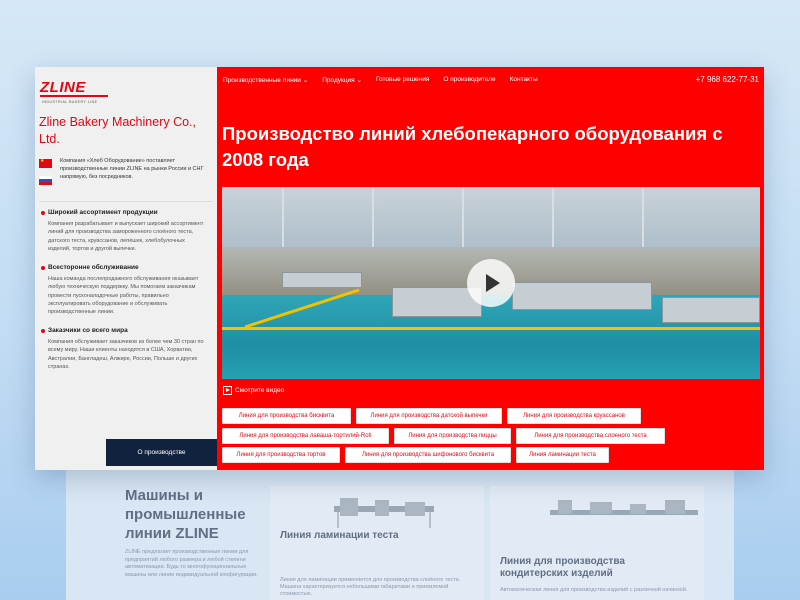 This screenshot has height=600, width=800. I want to click on logo-subtitle: INDUSTRIAL BAKERY LINE, so click(70, 102).